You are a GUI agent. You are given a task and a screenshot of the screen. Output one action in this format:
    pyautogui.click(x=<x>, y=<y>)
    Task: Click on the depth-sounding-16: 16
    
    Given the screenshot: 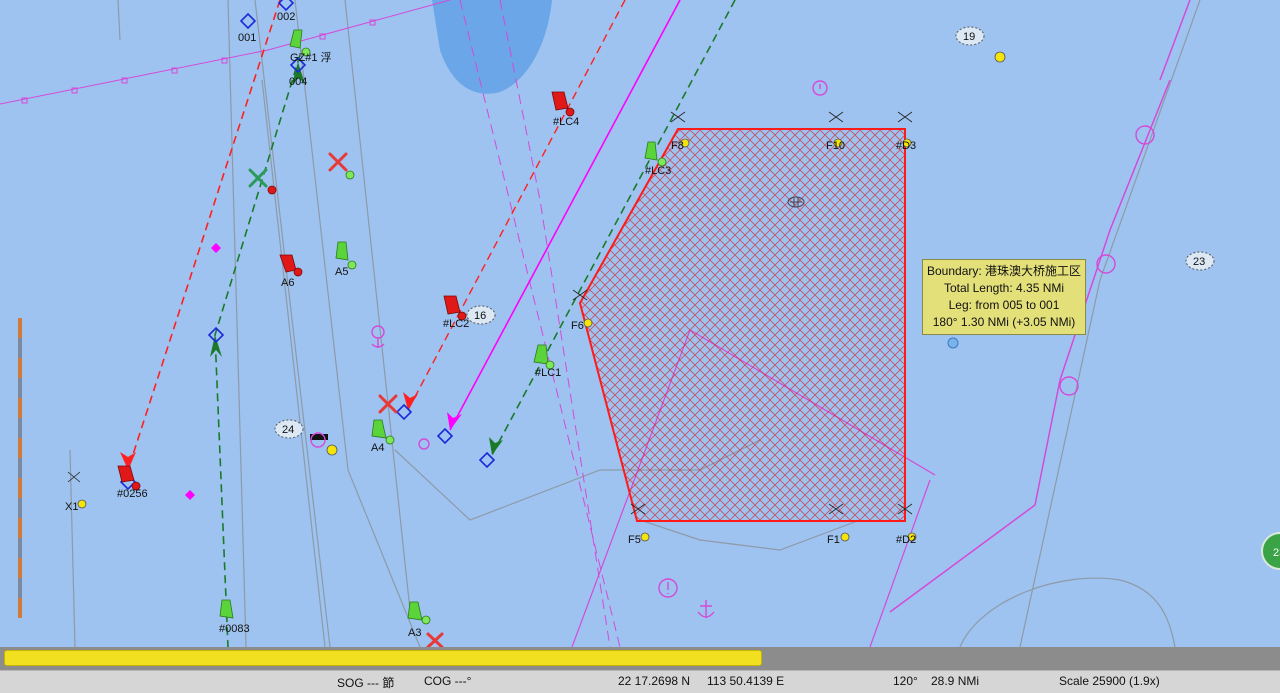 What is the action you would take?
    pyautogui.click(x=481, y=315)
    